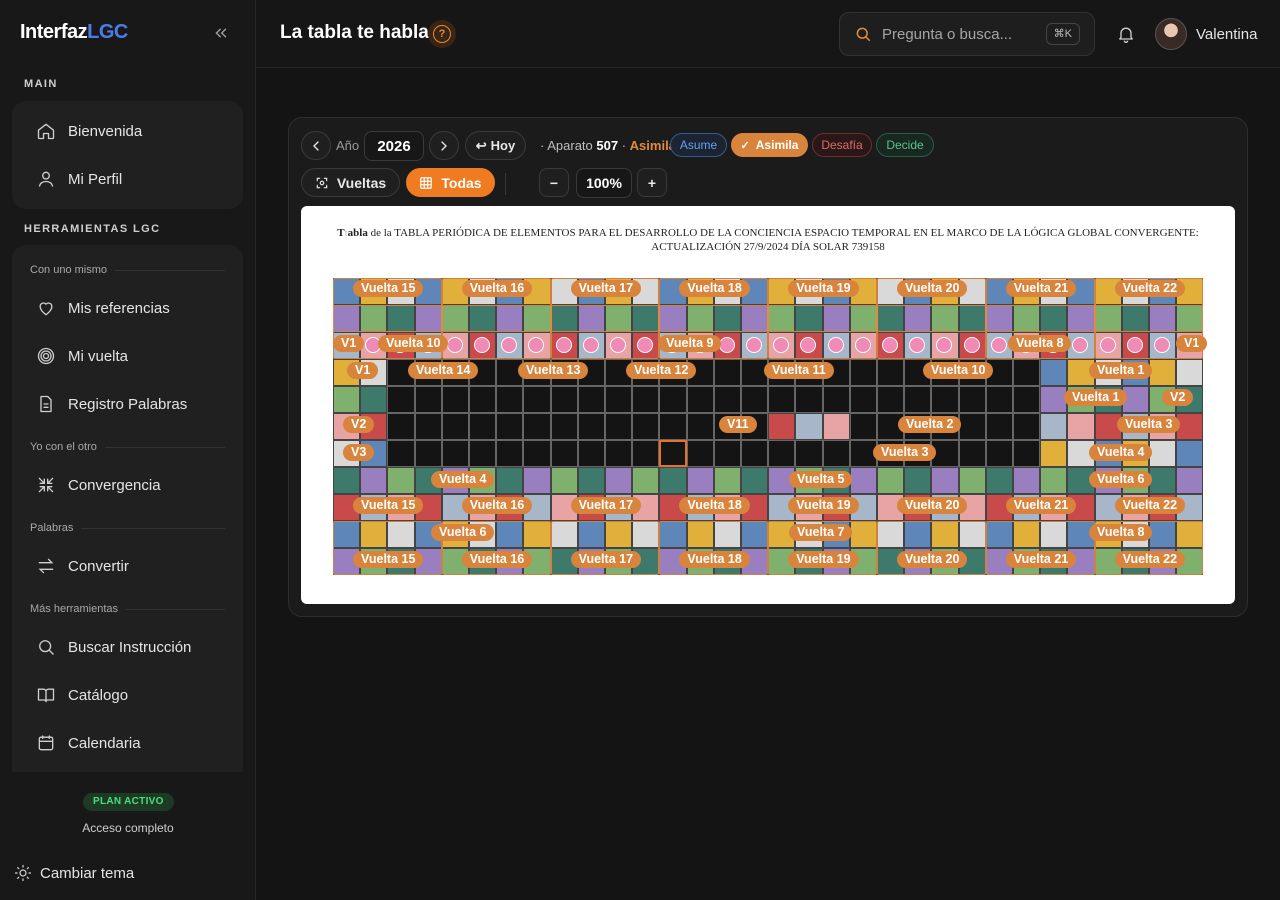  Describe the element at coordinates (821, 479) in the screenshot. I see `vuelta-label: Vuelta 5` at that location.